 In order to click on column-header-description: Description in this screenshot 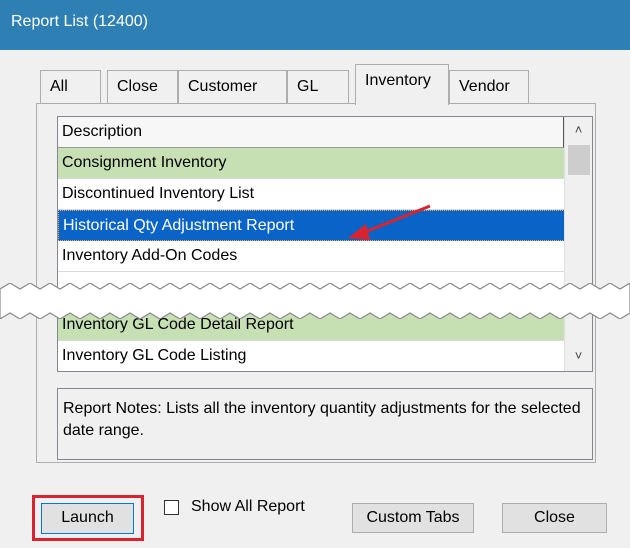, I will do `click(311, 132)`.